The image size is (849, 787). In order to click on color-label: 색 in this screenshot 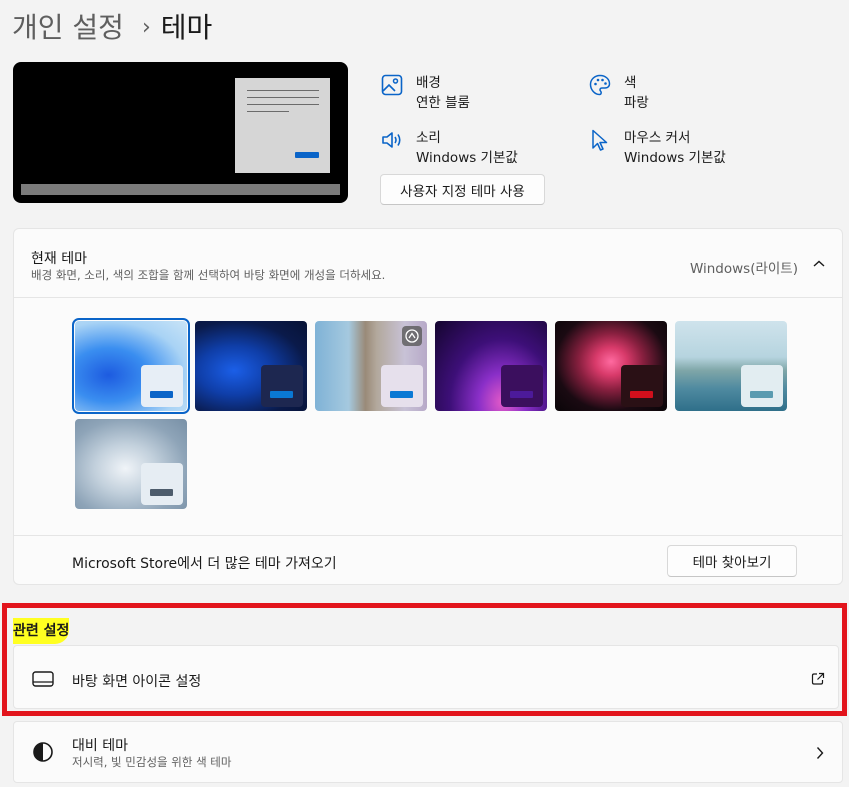, I will do `click(630, 83)`.